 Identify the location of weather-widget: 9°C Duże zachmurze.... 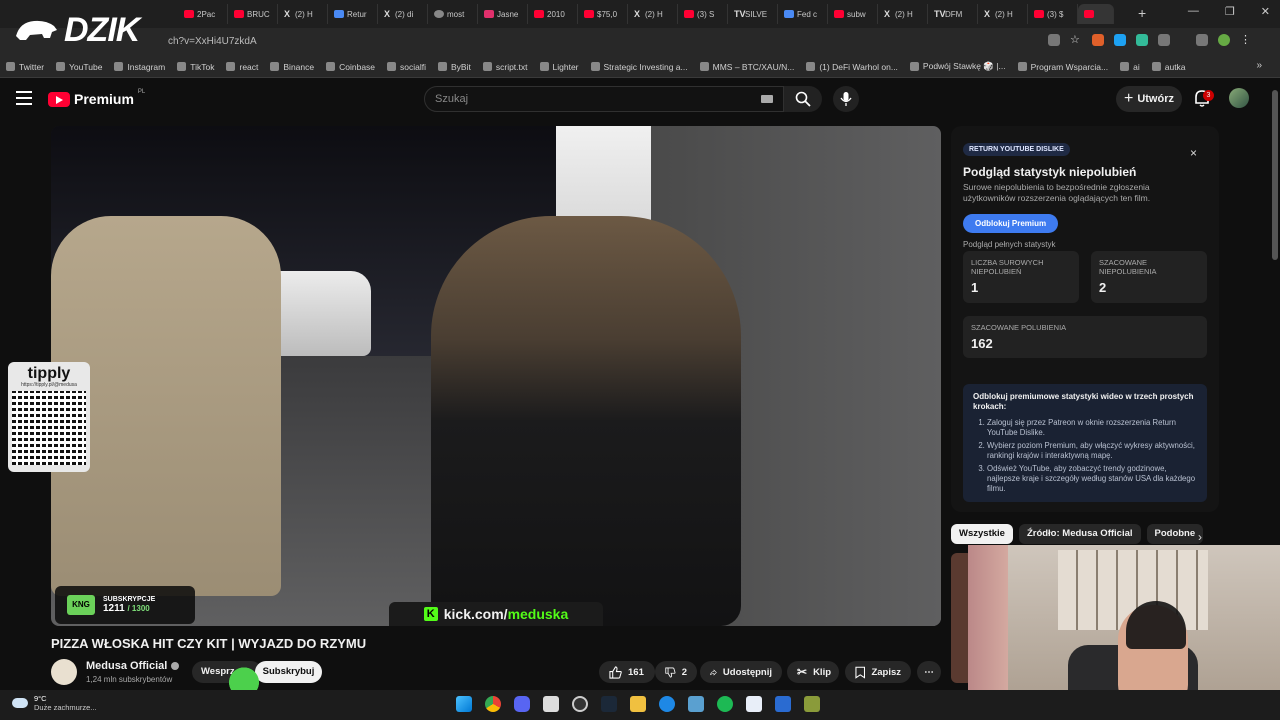
(54, 703).